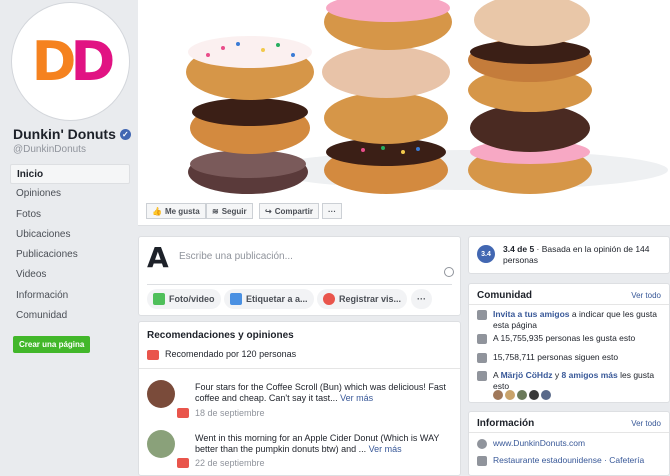 The height and width of the screenshot is (476, 670). I want to click on website-row: www.DunkinDonuts.com, so click(569, 443).